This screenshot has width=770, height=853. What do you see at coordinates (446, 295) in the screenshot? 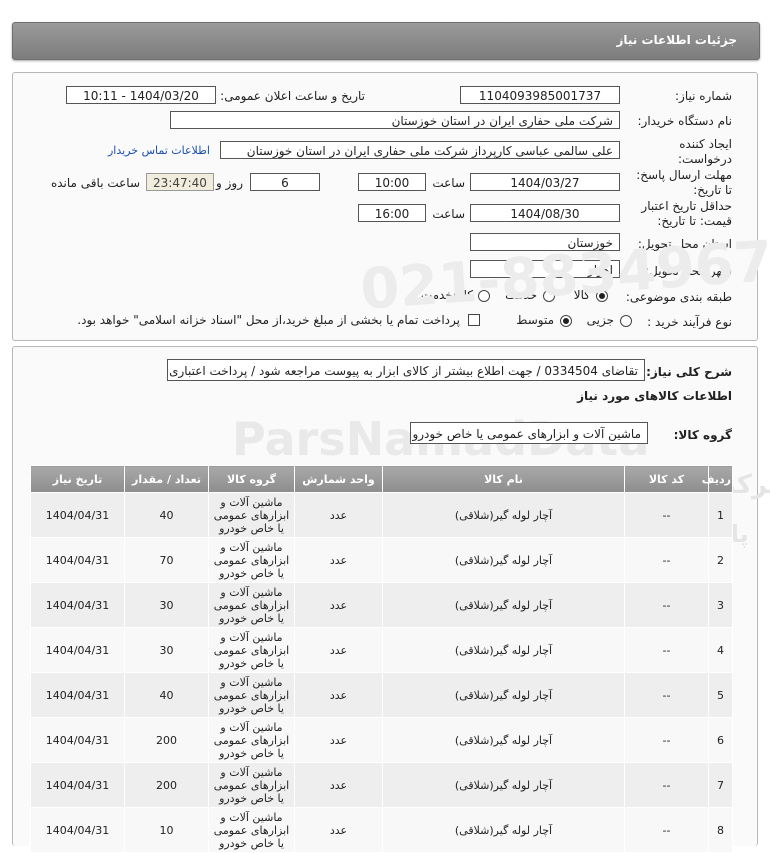
I see `category-option-goods-service: کالا/خدمت` at bounding box center [446, 295].